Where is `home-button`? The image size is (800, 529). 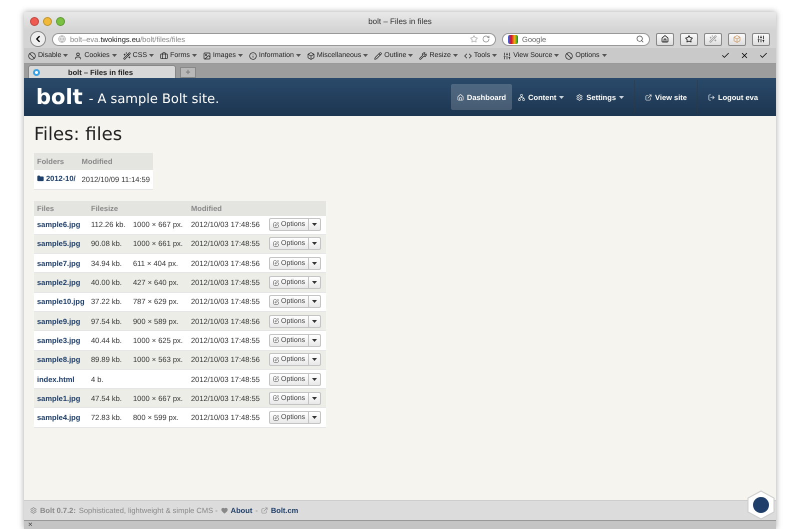
home-button is located at coordinates (665, 39).